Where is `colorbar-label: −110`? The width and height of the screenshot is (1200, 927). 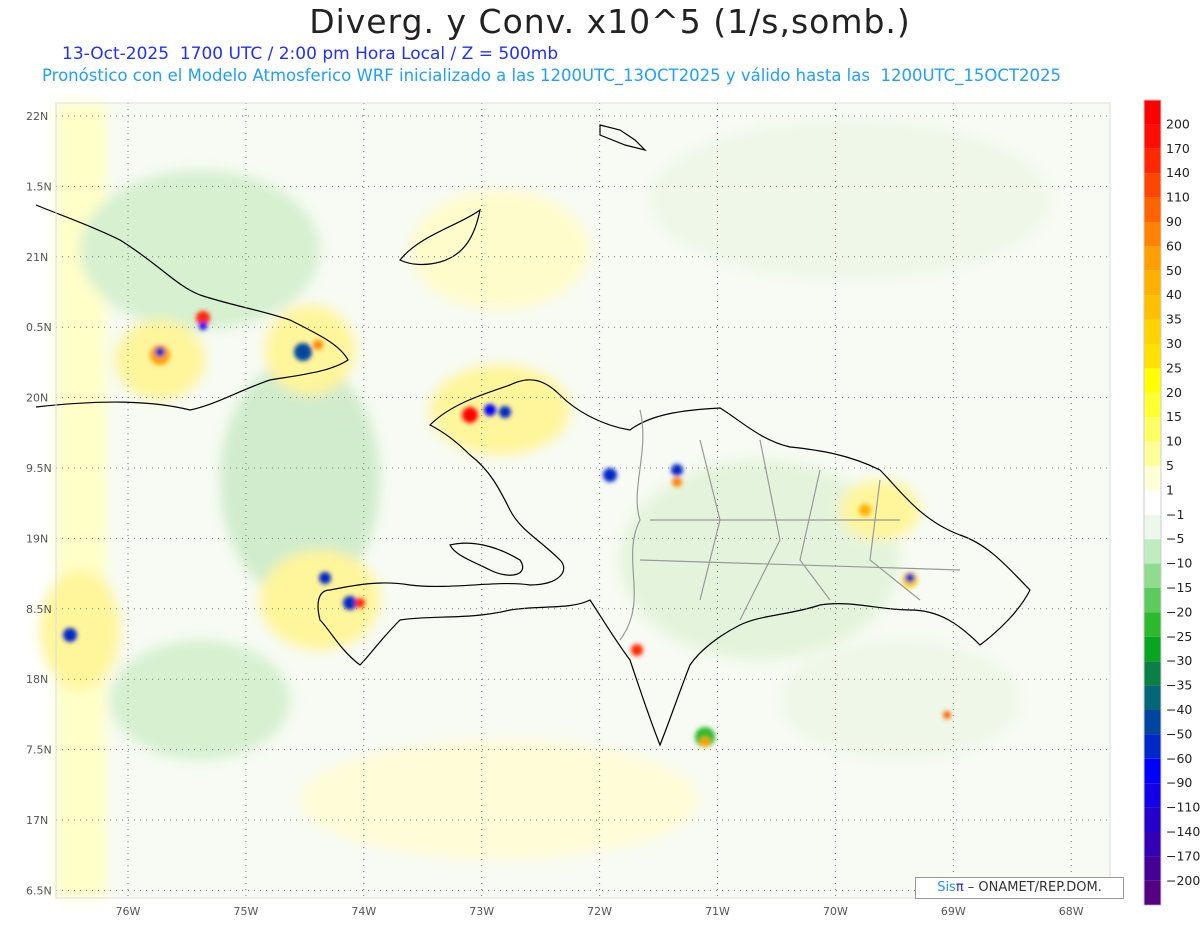
colorbar-label: −110 is located at coordinates (1183, 807).